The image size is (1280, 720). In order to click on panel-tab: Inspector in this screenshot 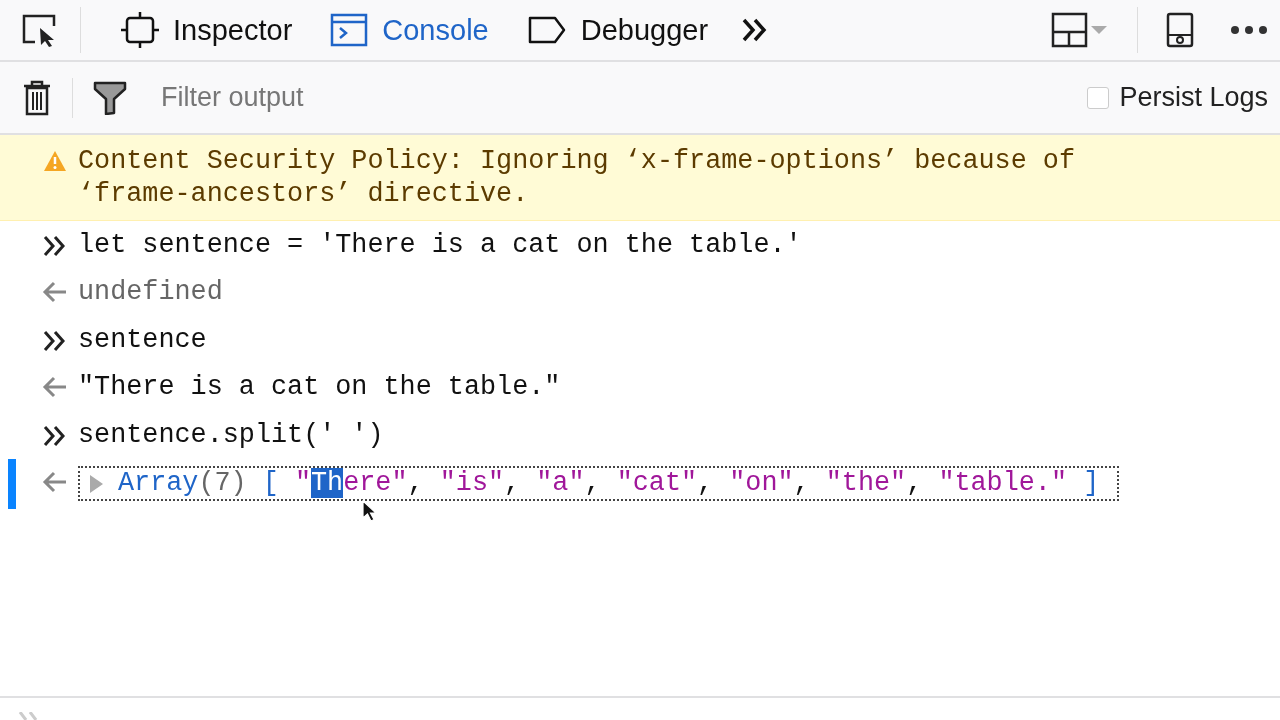, I will do `click(207, 30)`.